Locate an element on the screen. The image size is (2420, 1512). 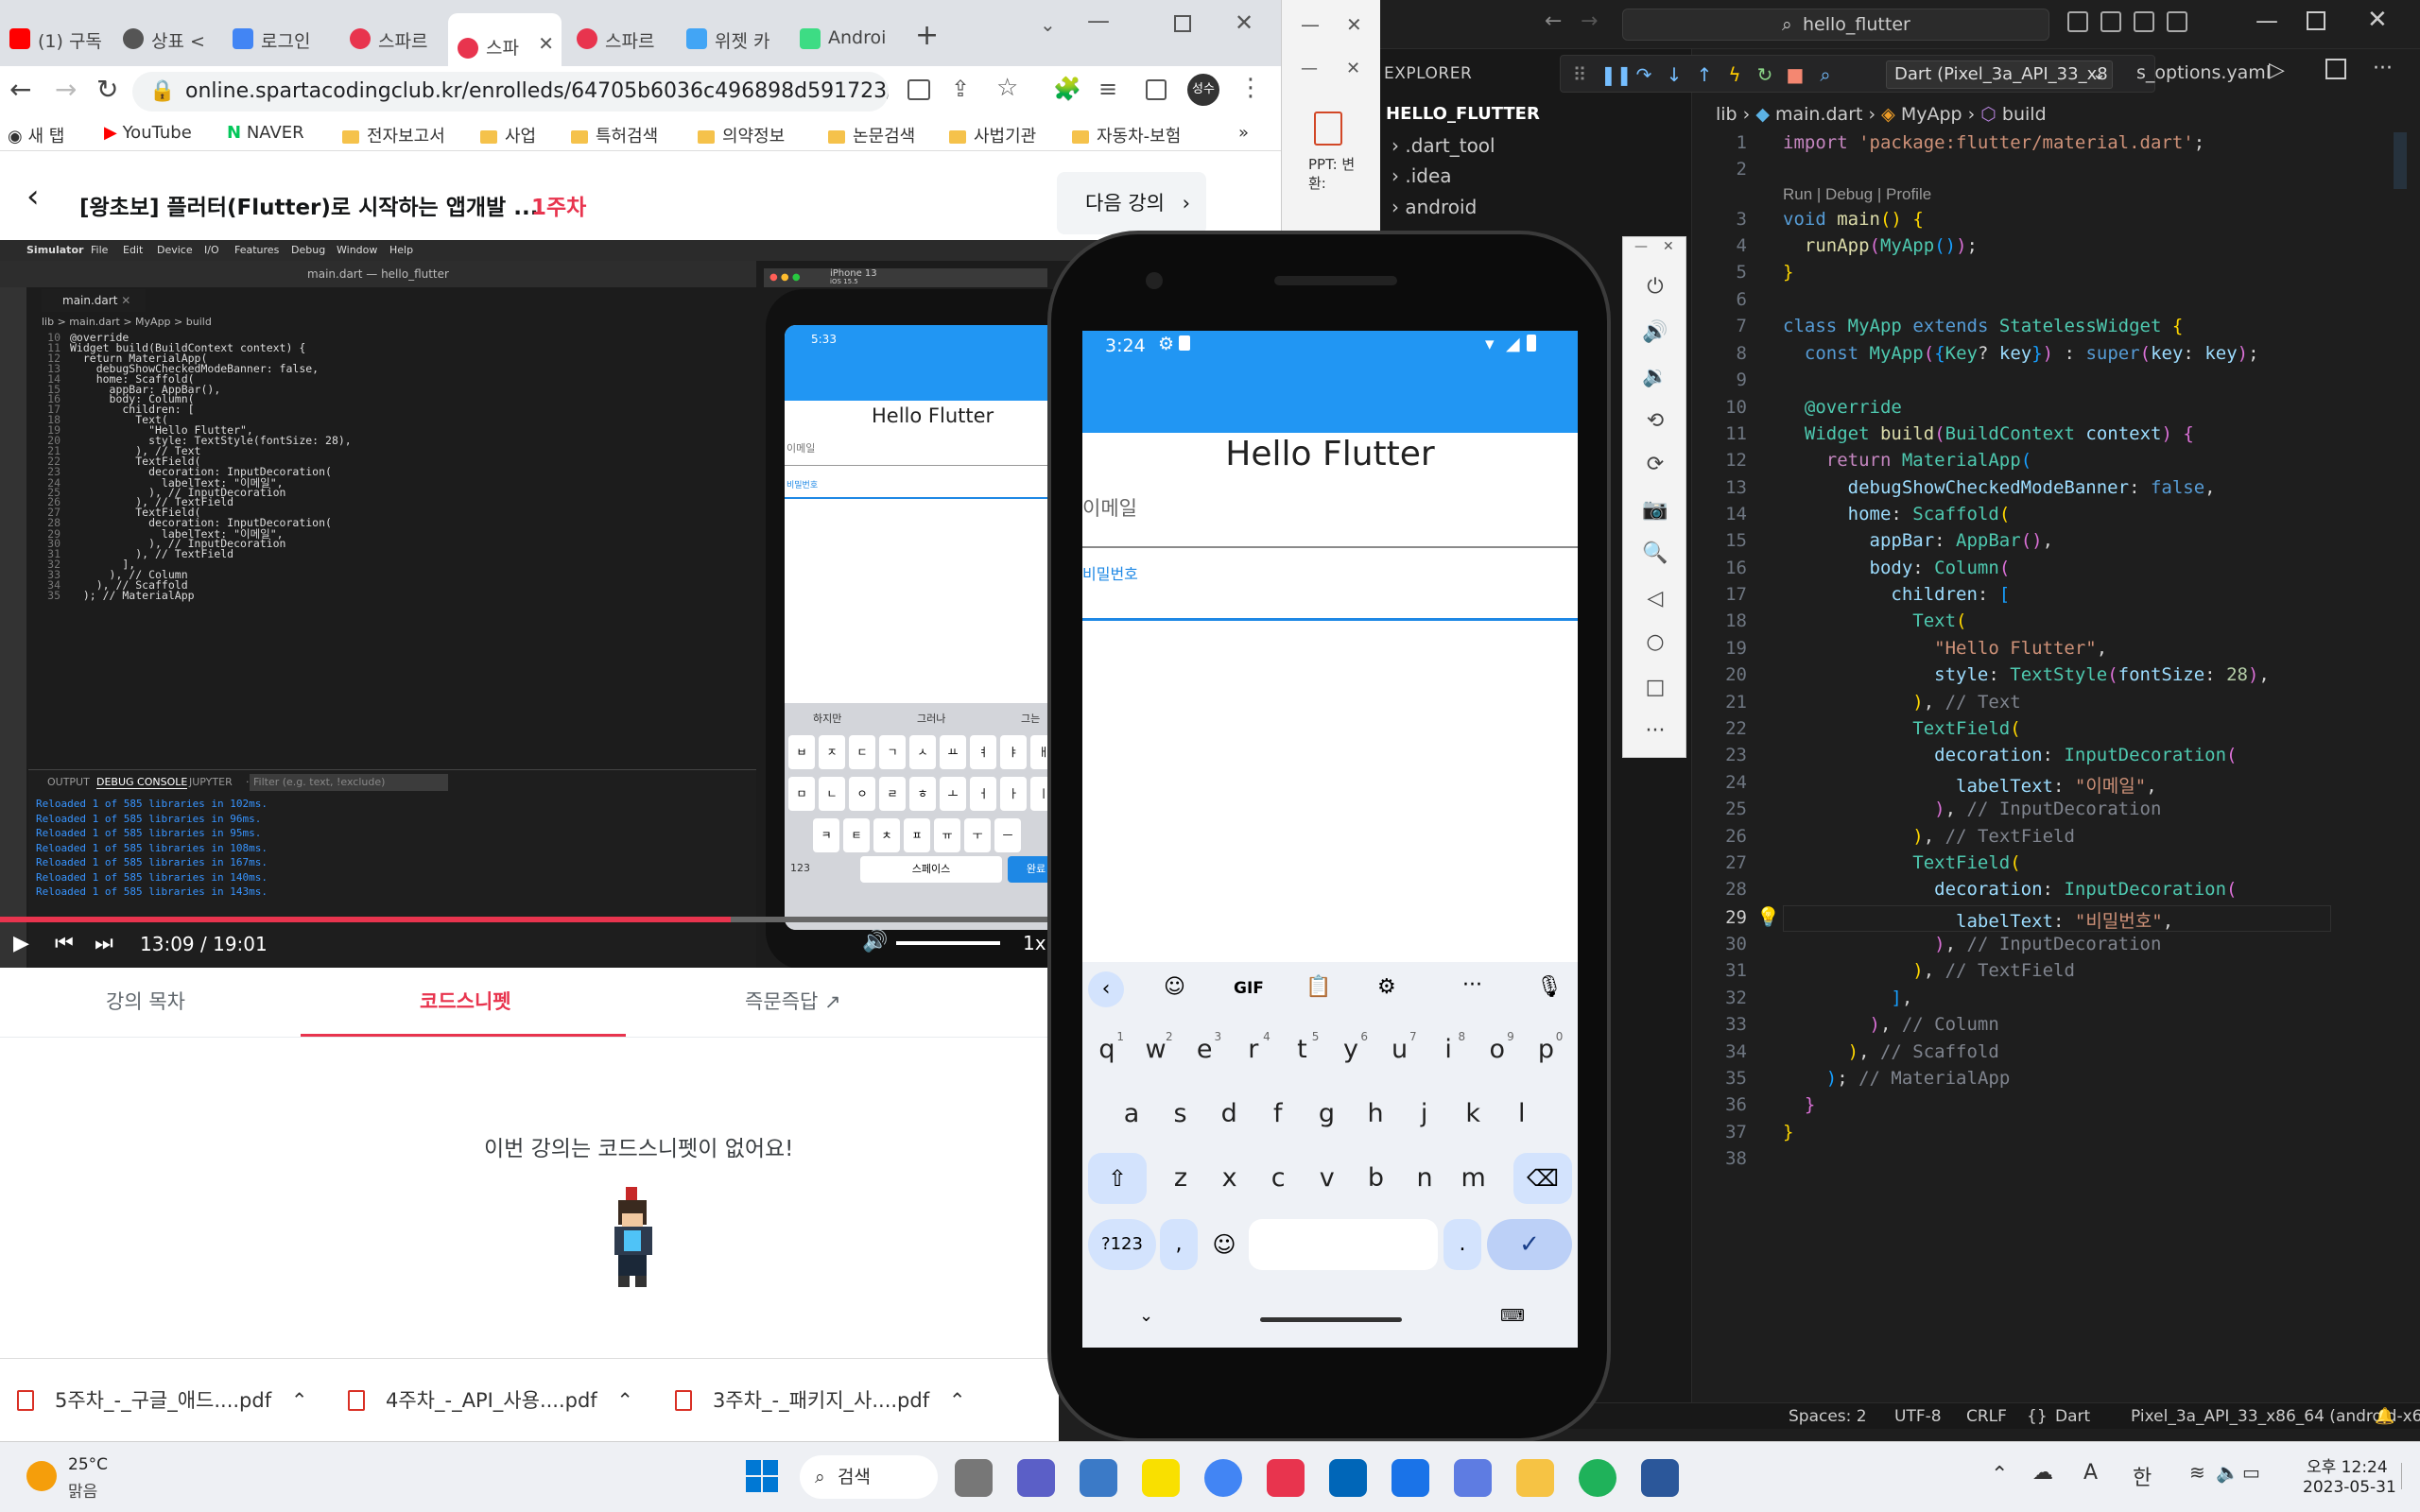
volume-icon: 🔈 is located at coordinates (2227, 1472).